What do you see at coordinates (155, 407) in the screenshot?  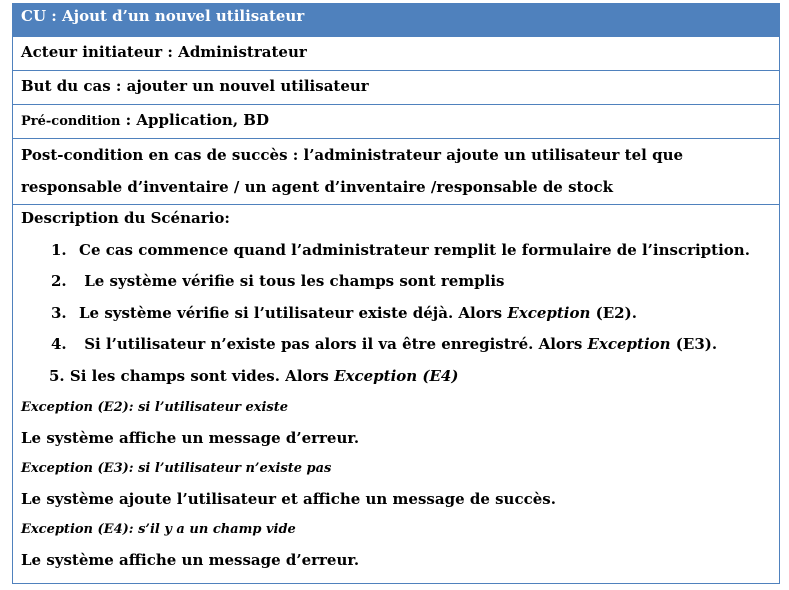 I see `exception-label: Exception (E2): si l’utilisateur existe` at bounding box center [155, 407].